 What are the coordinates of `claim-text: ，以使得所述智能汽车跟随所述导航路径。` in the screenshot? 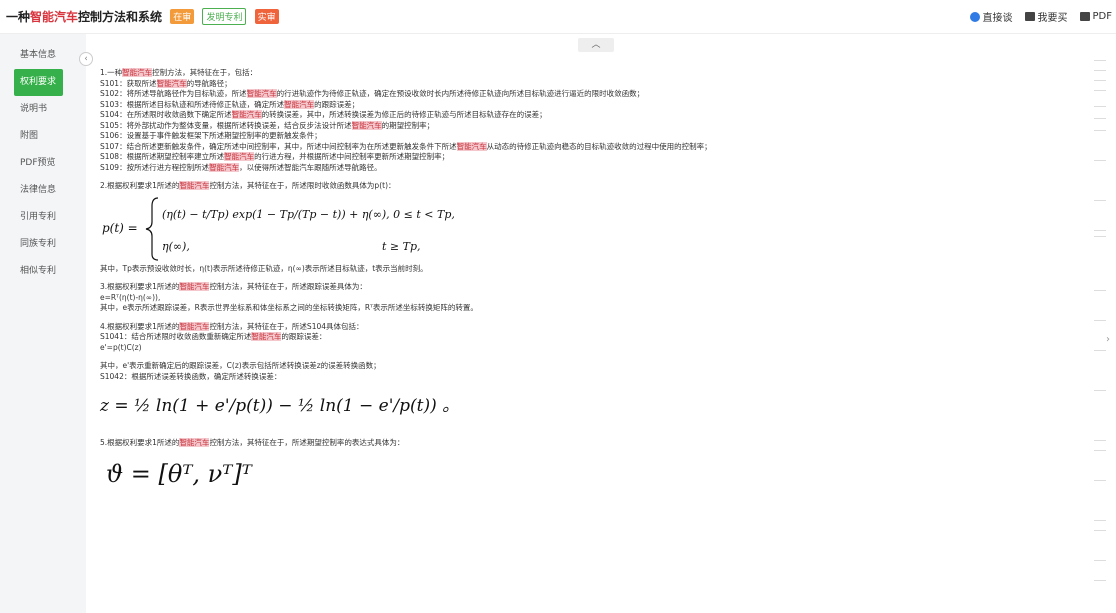 It's located at (310, 167).